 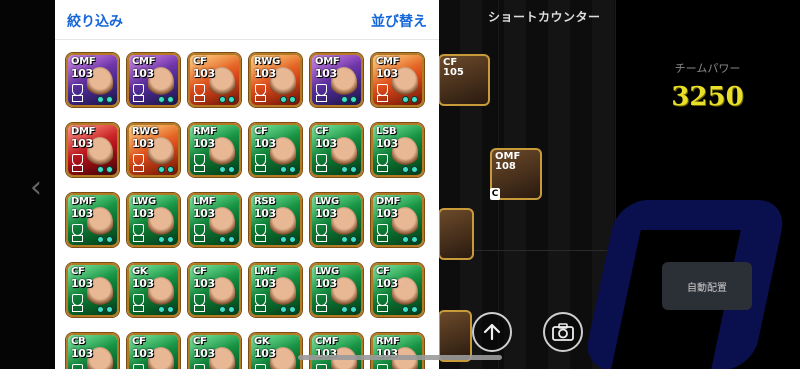 I want to click on card-position: LSB, so click(x=386, y=131).